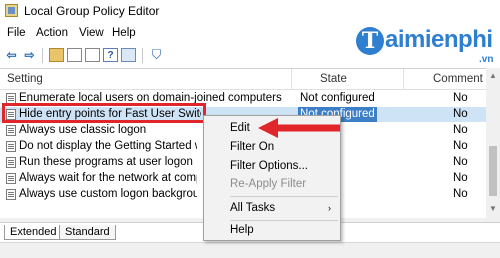 This screenshot has height=258, width=500. I want to click on list-header: Setting State Comment, so click(243, 79).